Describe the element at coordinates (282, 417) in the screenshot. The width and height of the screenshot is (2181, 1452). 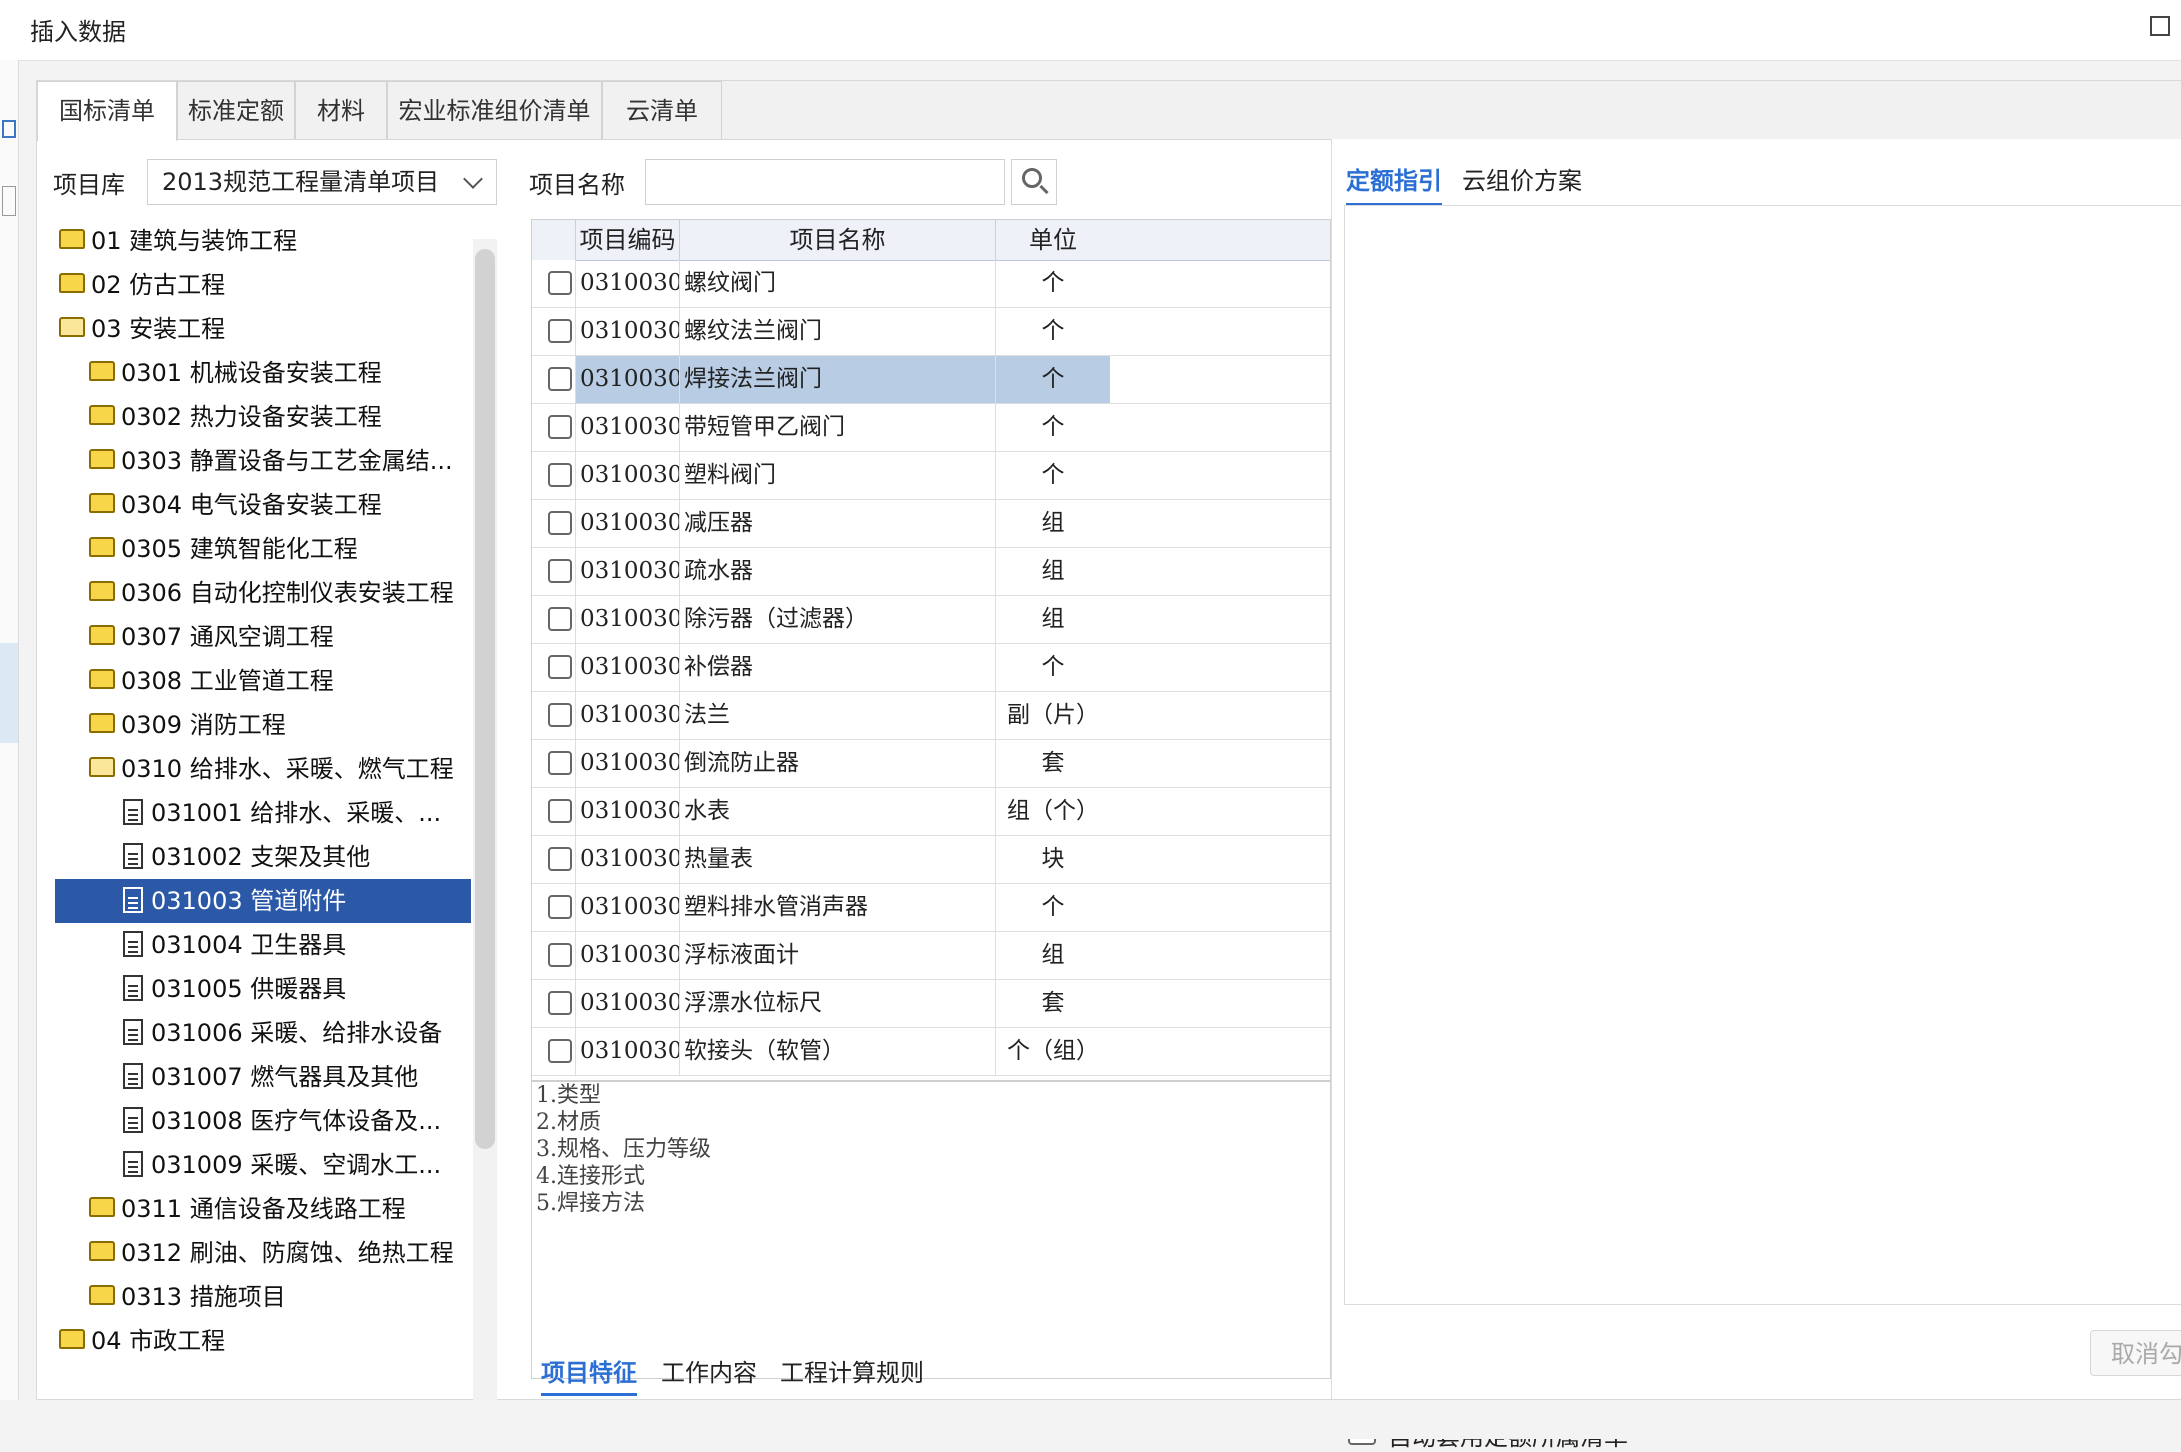
I see `tree-node: 0302 热力设备安装工程` at that location.